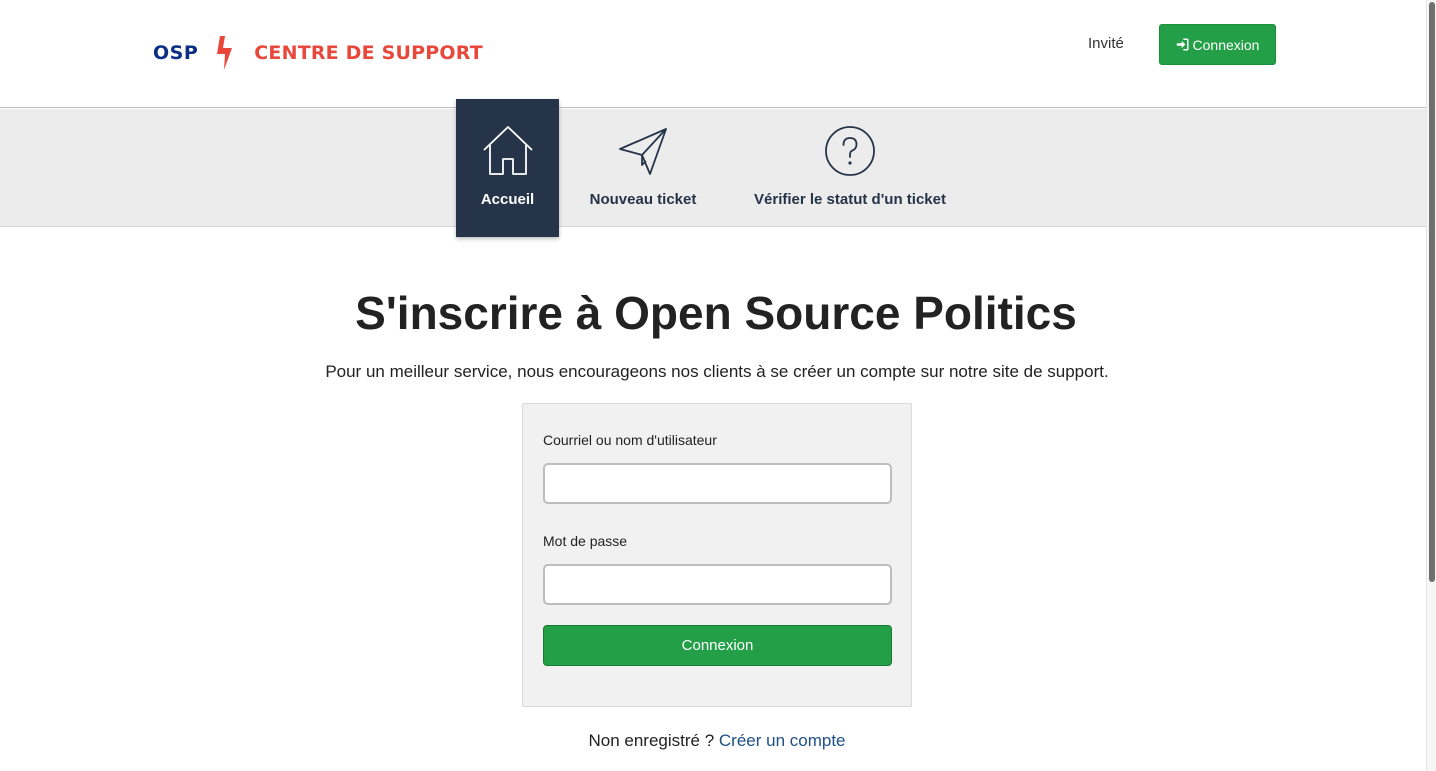 The height and width of the screenshot is (771, 1436). Describe the element at coordinates (507, 199) in the screenshot. I see `nav-label-home: Accueil` at that location.